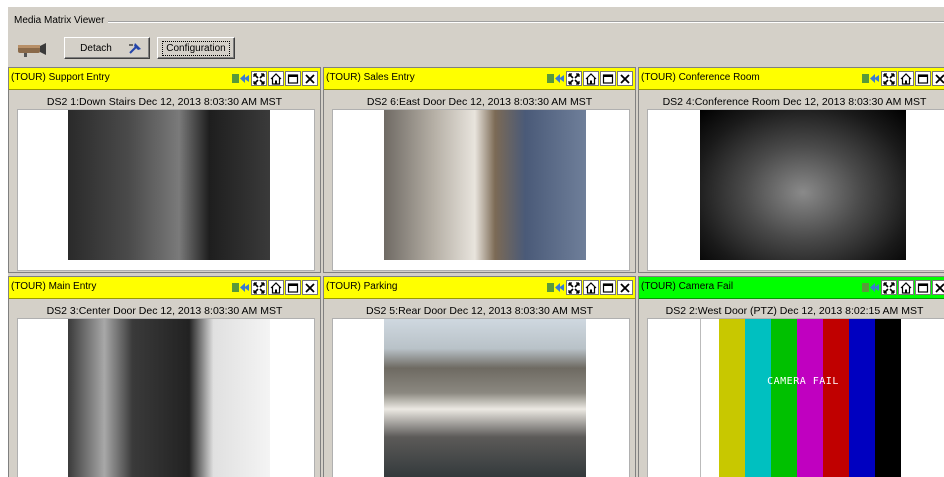 The height and width of the screenshot is (477, 944). I want to click on groupbox-divider, so click(526, 22).